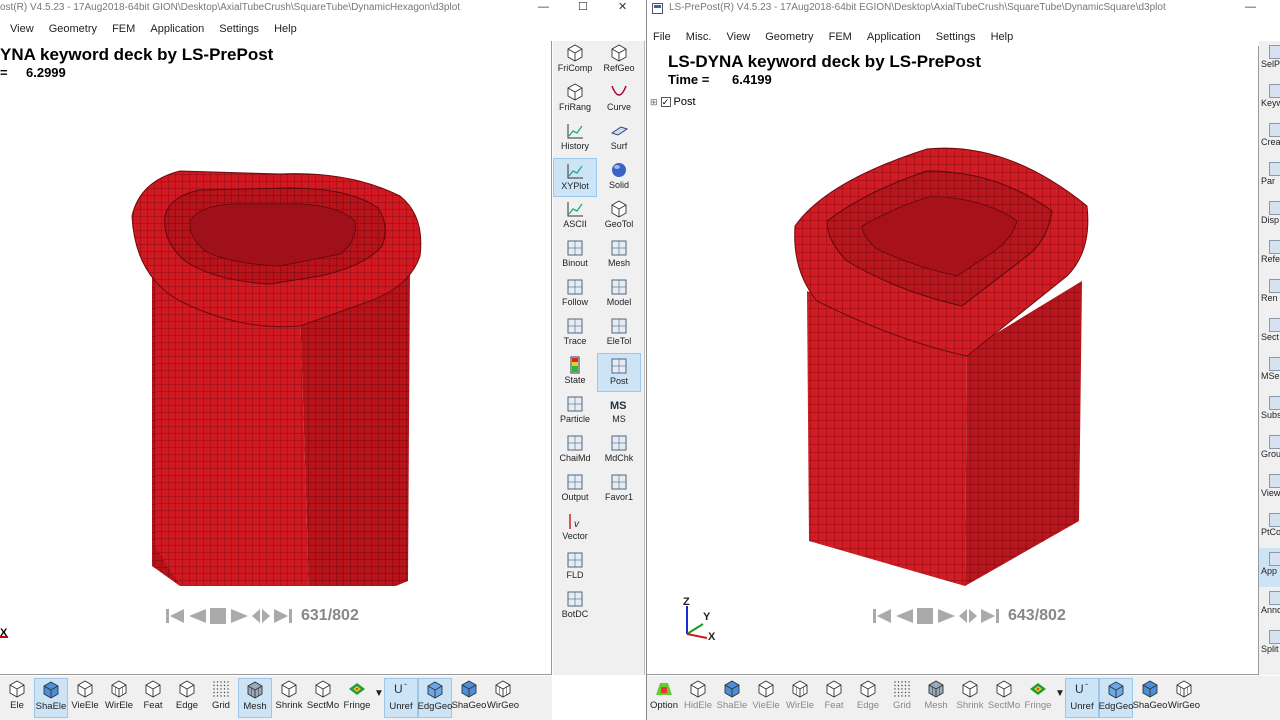 The width and height of the screenshot is (1280, 720). What do you see at coordinates (936, 698) in the screenshot?
I see `toolbar-mesh-button: Mesh` at bounding box center [936, 698].